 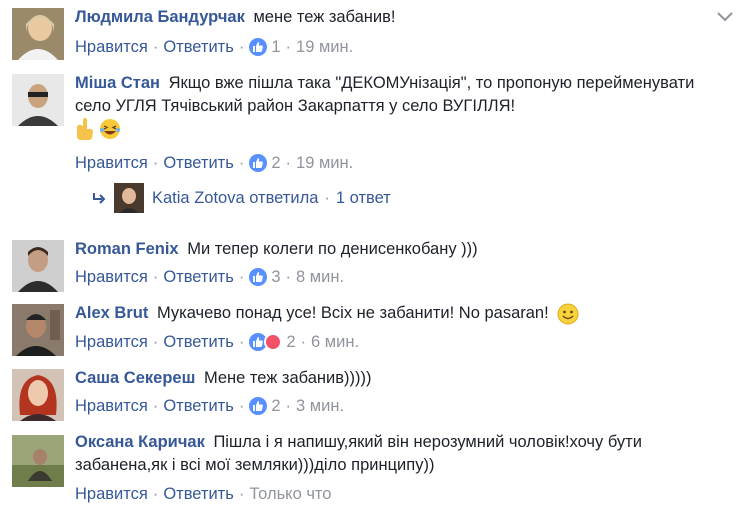 I want to click on reply-arrow-icon, so click(x=99, y=198).